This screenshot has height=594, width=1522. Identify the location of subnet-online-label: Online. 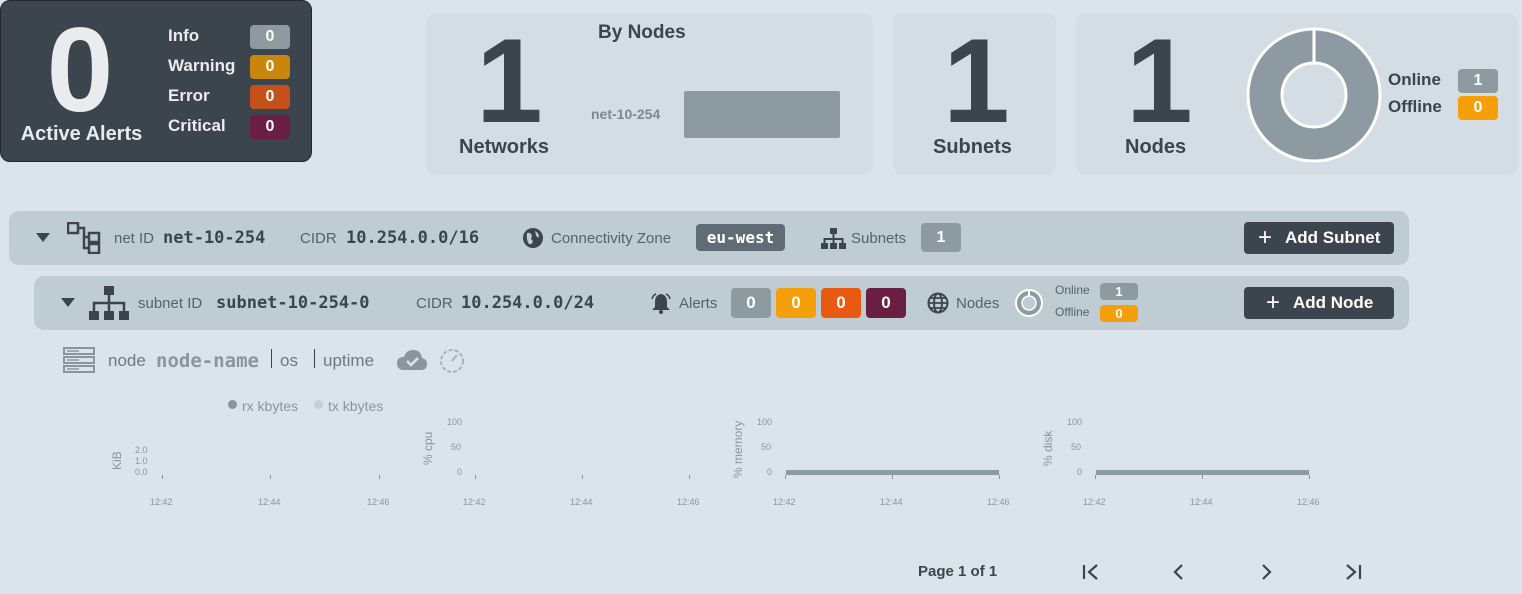
(1072, 290).